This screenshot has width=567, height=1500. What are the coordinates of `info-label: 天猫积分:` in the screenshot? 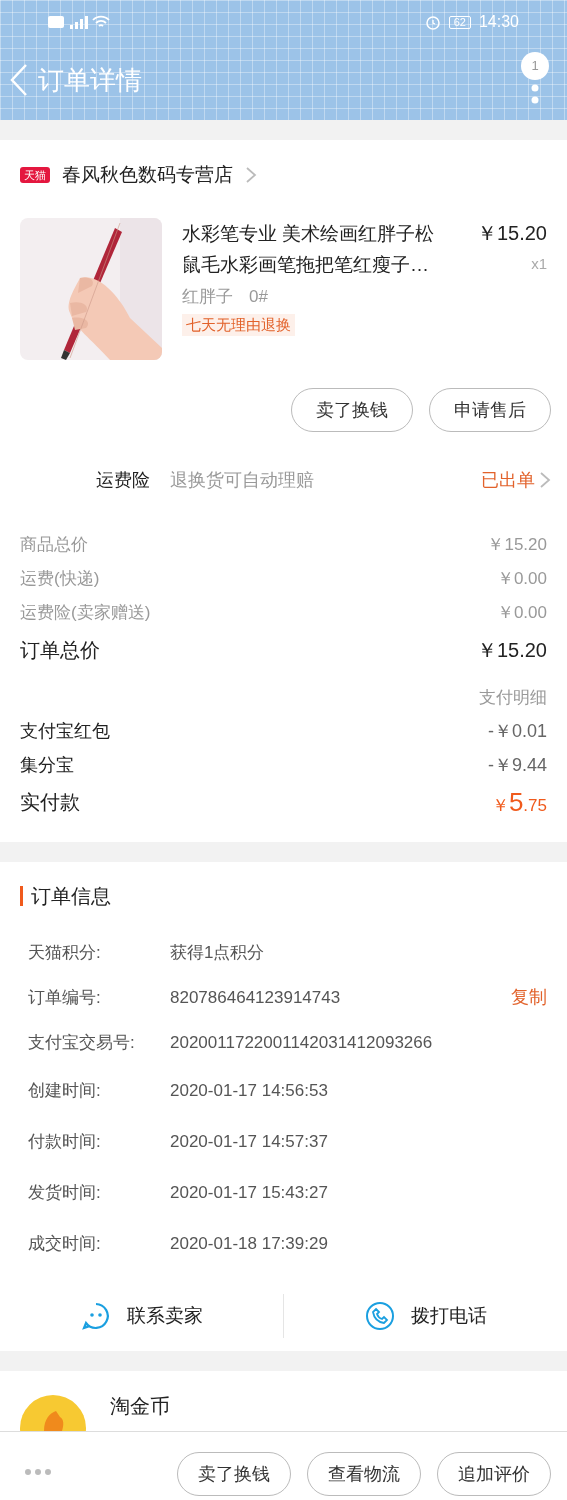 It's located at (65, 952).